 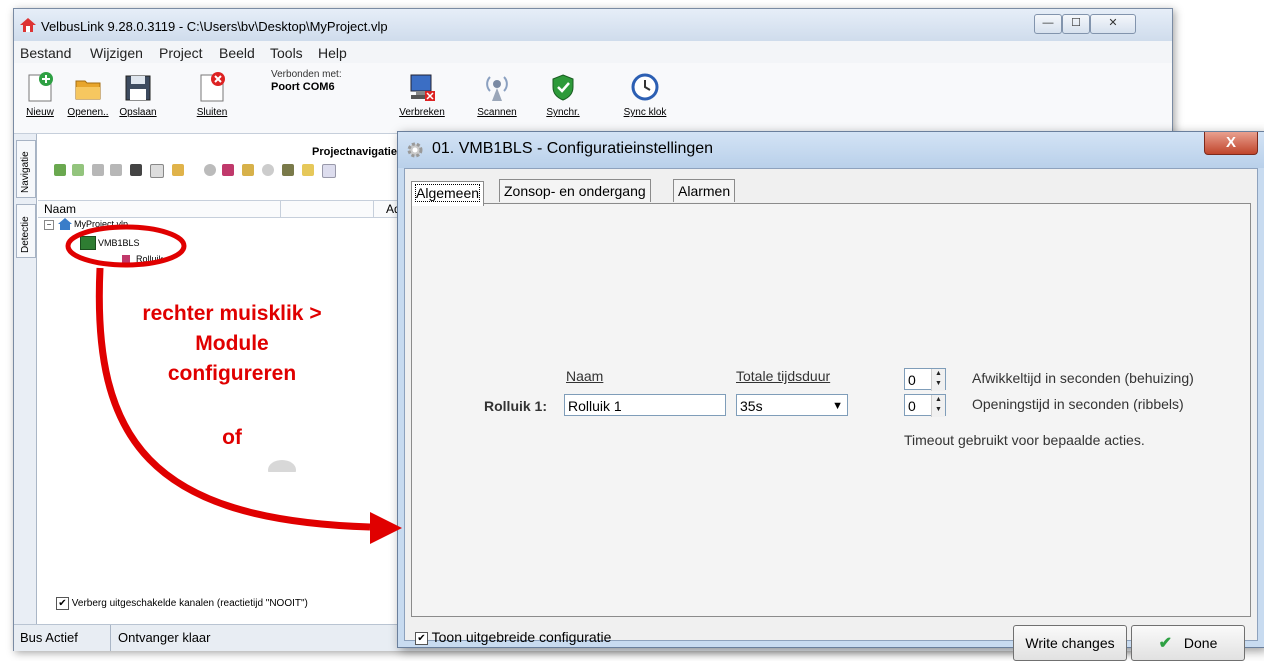 I want to click on disconnect-button: Verbreken, so click(x=422, y=92).